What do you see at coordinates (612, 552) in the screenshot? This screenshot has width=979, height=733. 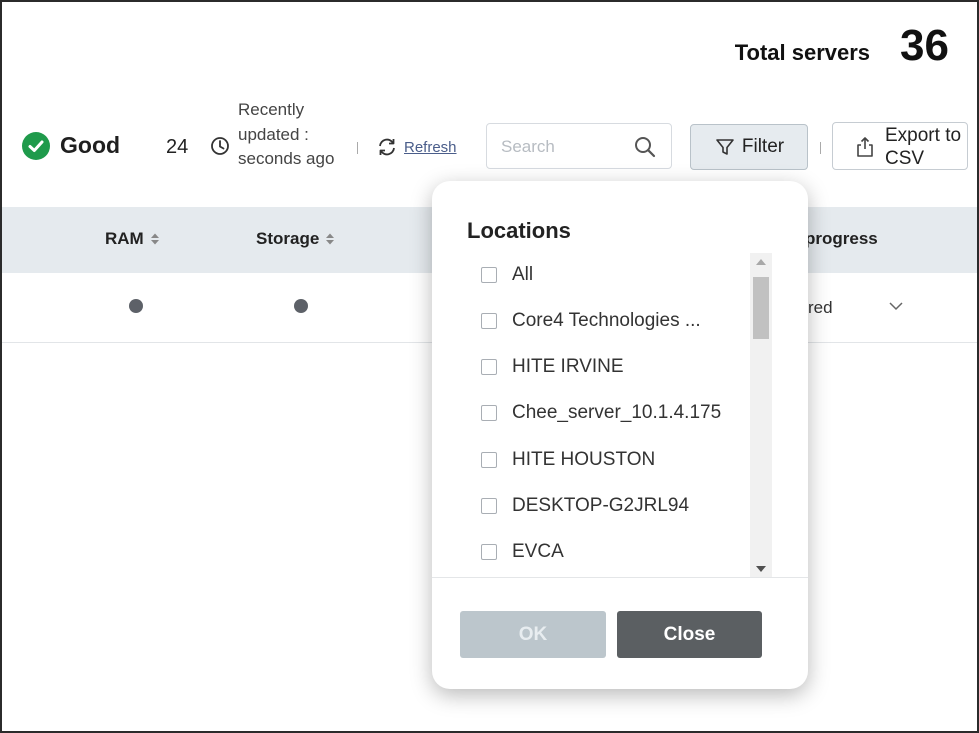 I see `location-option: EVCA` at bounding box center [612, 552].